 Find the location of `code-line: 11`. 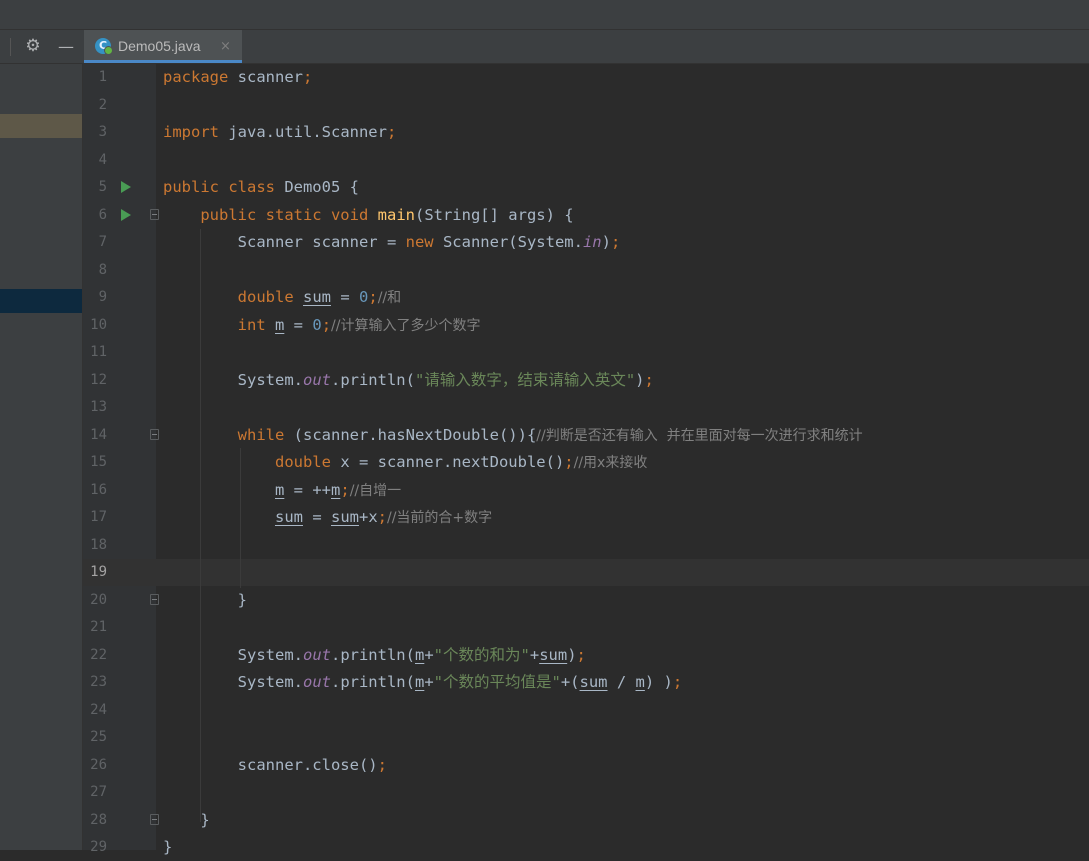

code-line: 11 is located at coordinates (586, 352).